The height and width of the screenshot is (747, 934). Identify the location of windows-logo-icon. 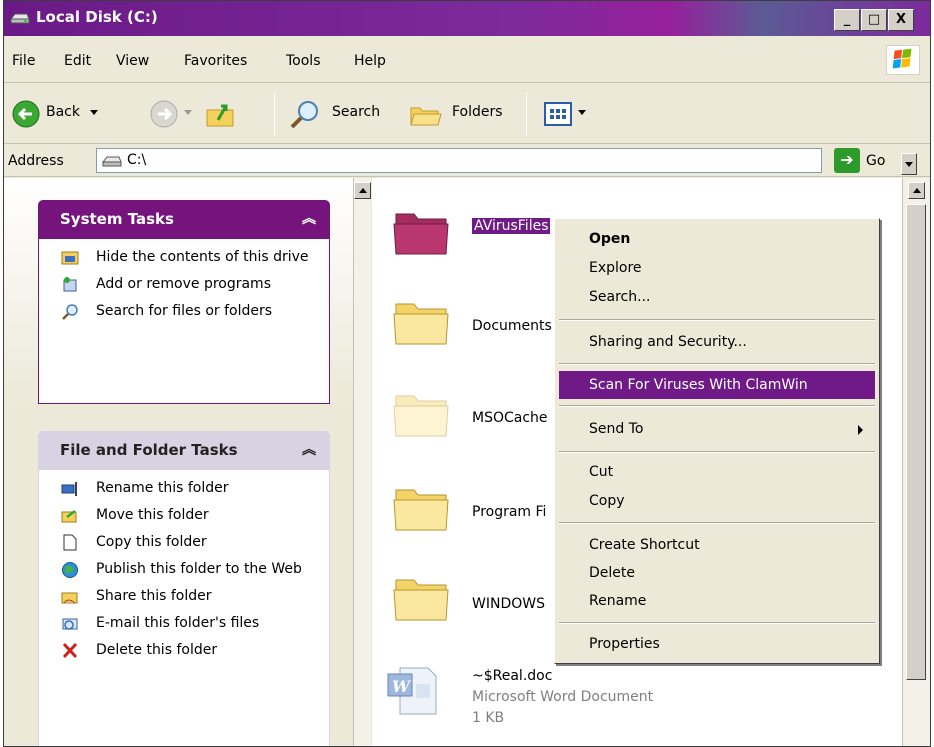
(903, 60).